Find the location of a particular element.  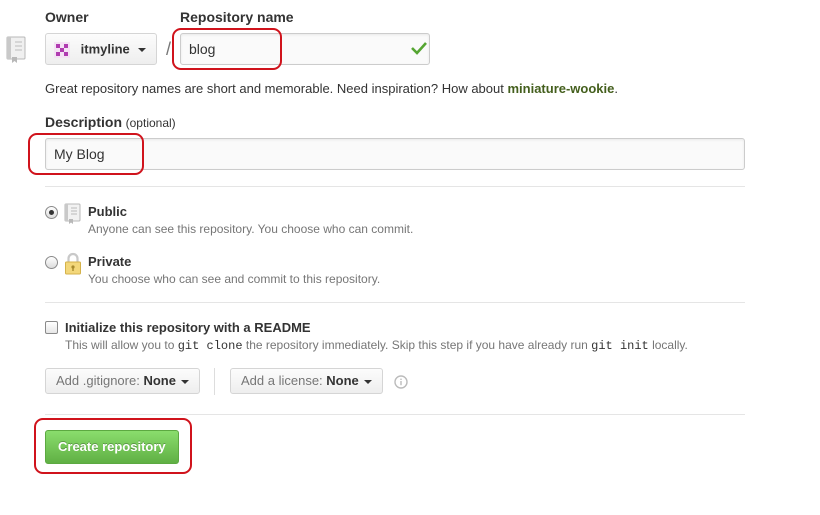

public-radio is located at coordinates (51, 212).